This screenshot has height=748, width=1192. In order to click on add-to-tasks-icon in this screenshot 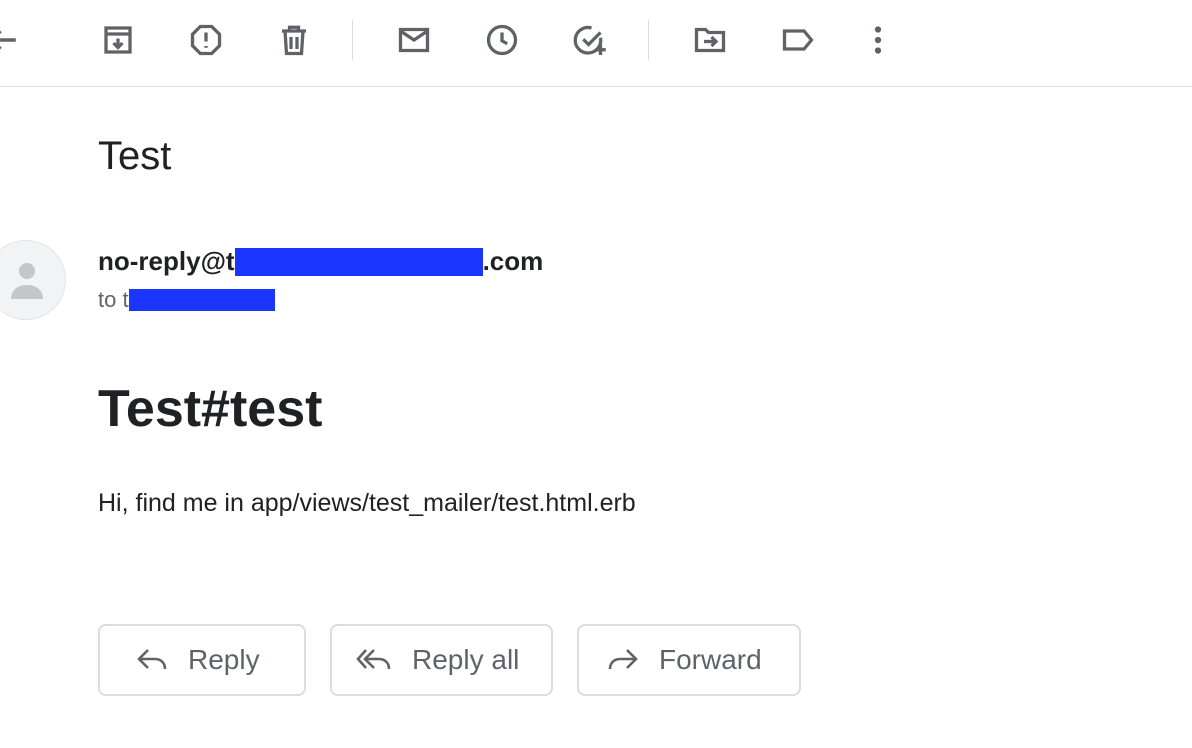, I will do `click(590, 40)`.